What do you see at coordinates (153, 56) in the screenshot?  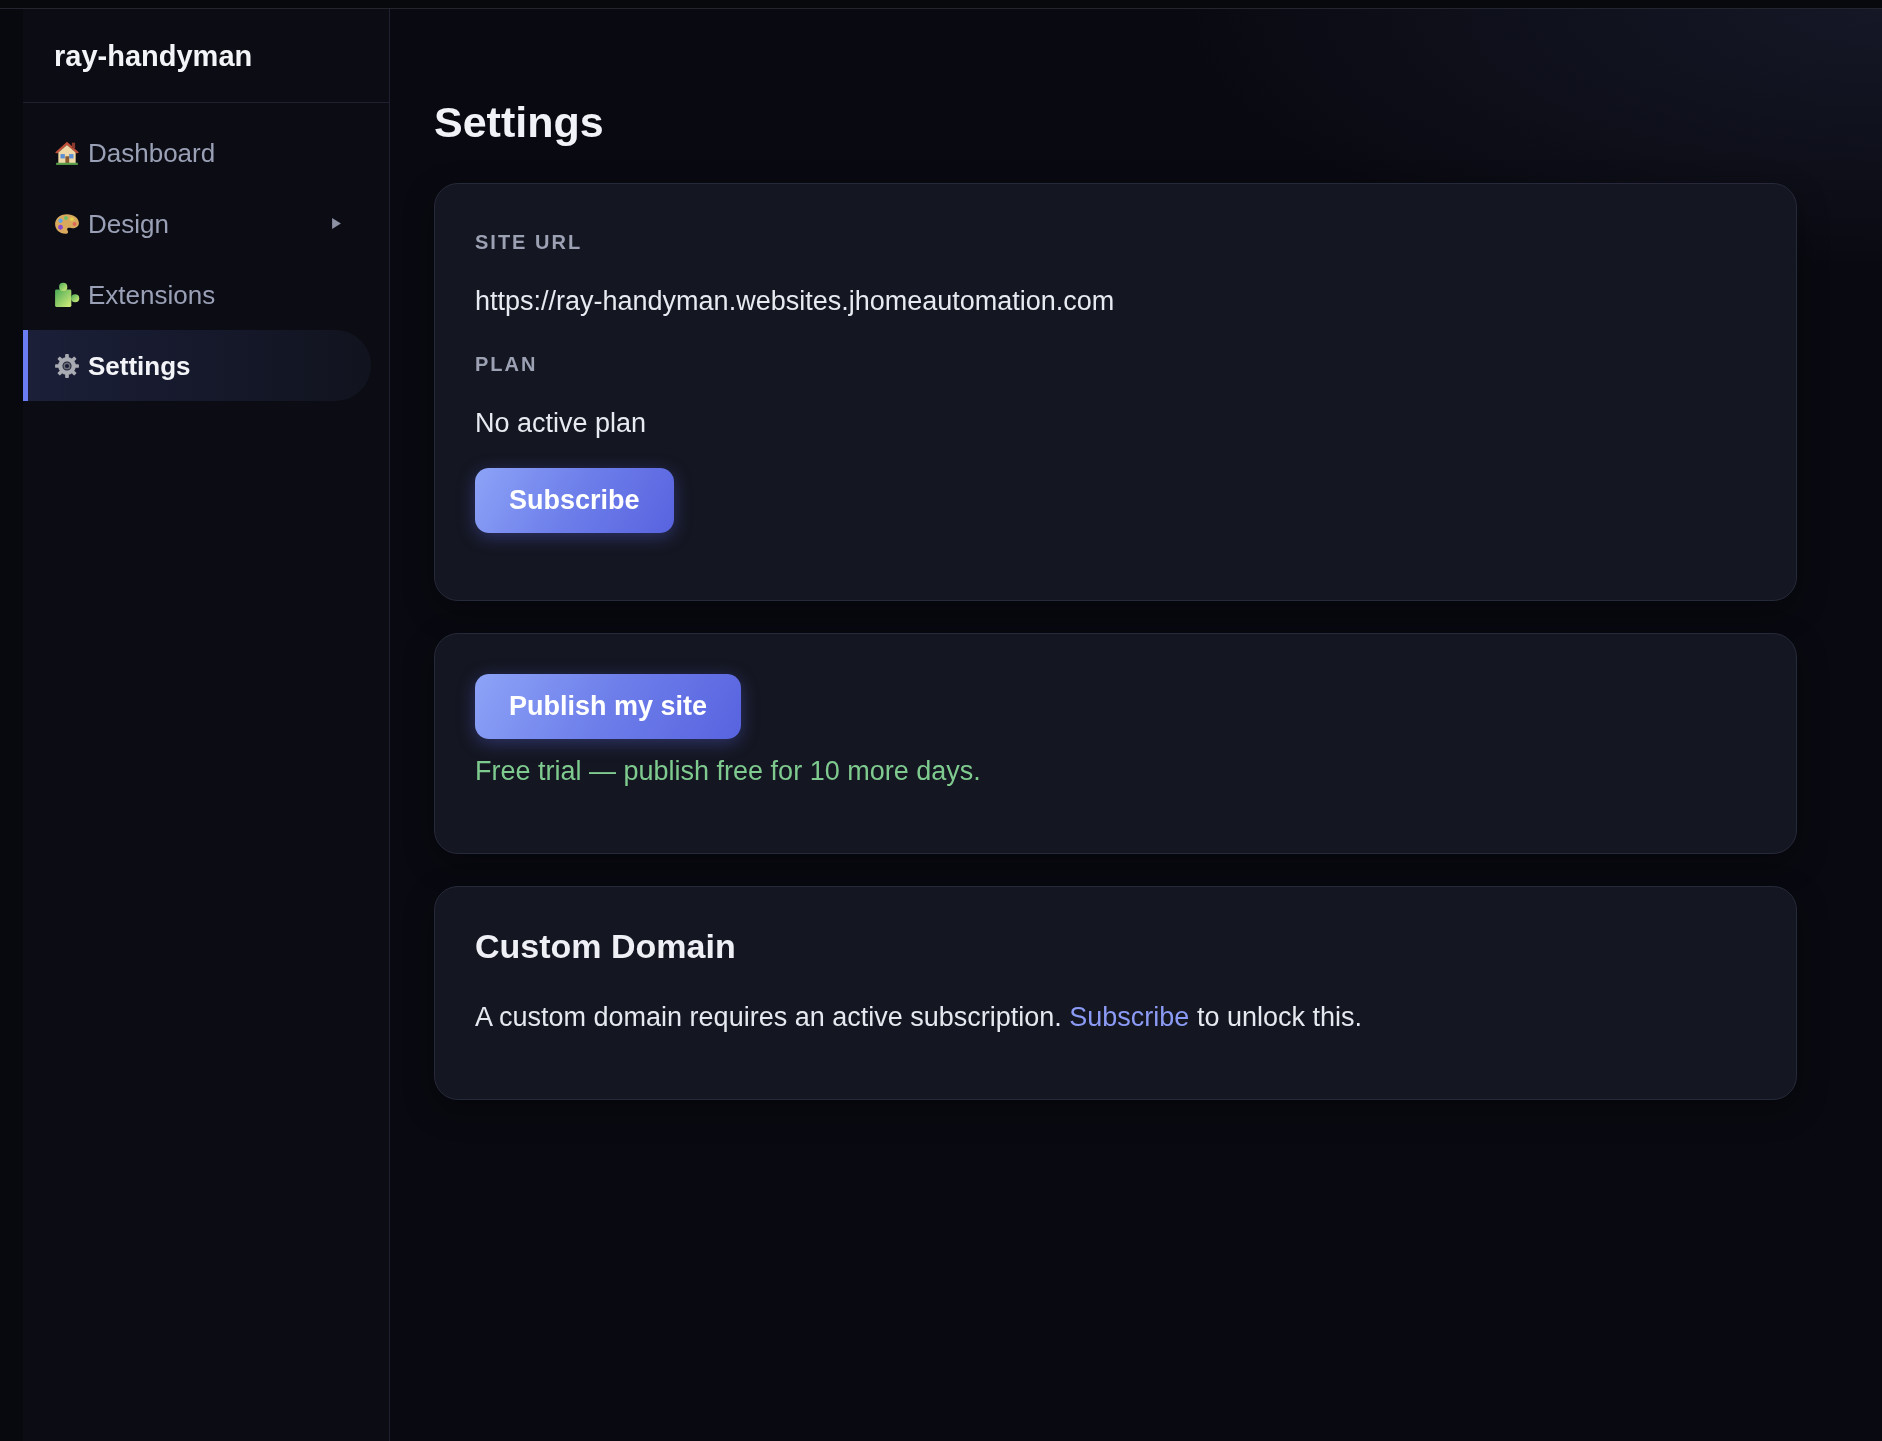 I see `site-name: ray-handyman` at bounding box center [153, 56].